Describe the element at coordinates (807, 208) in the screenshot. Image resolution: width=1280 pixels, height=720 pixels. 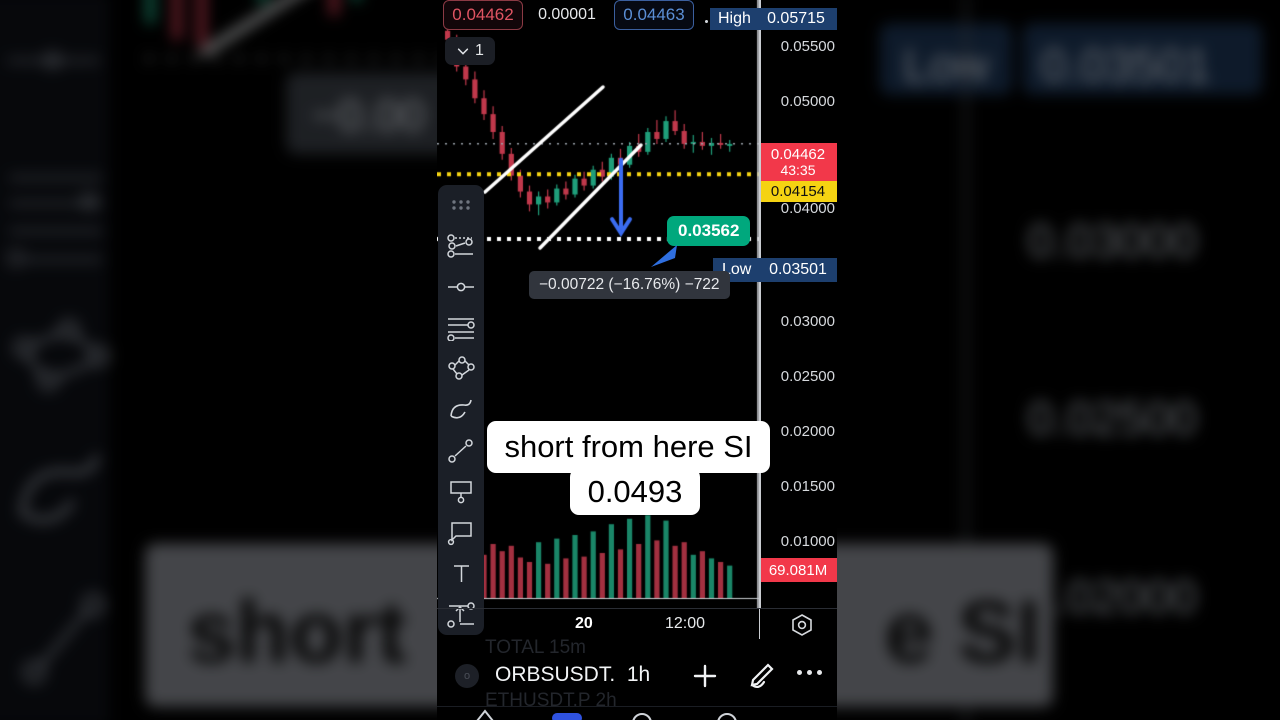
I see `price-tick: 0.04000` at that location.